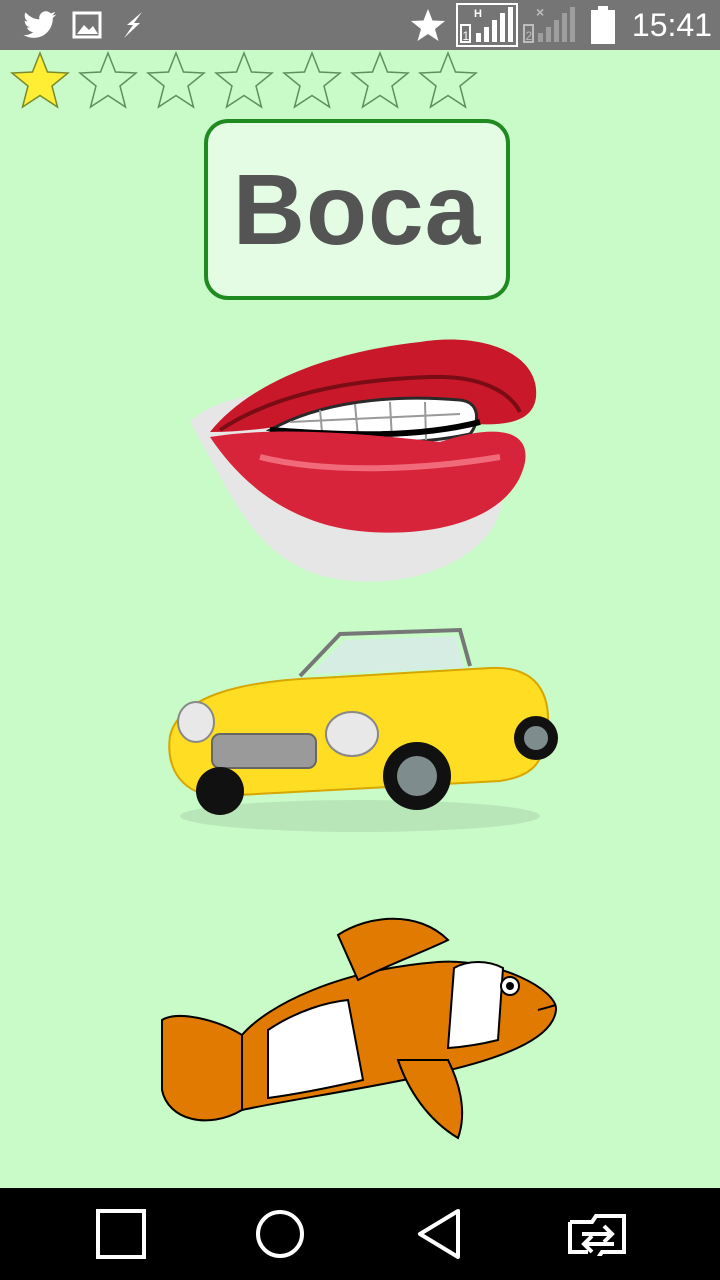  What do you see at coordinates (671, 25) in the screenshot?
I see `status-time: 15:41` at bounding box center [671, 25].